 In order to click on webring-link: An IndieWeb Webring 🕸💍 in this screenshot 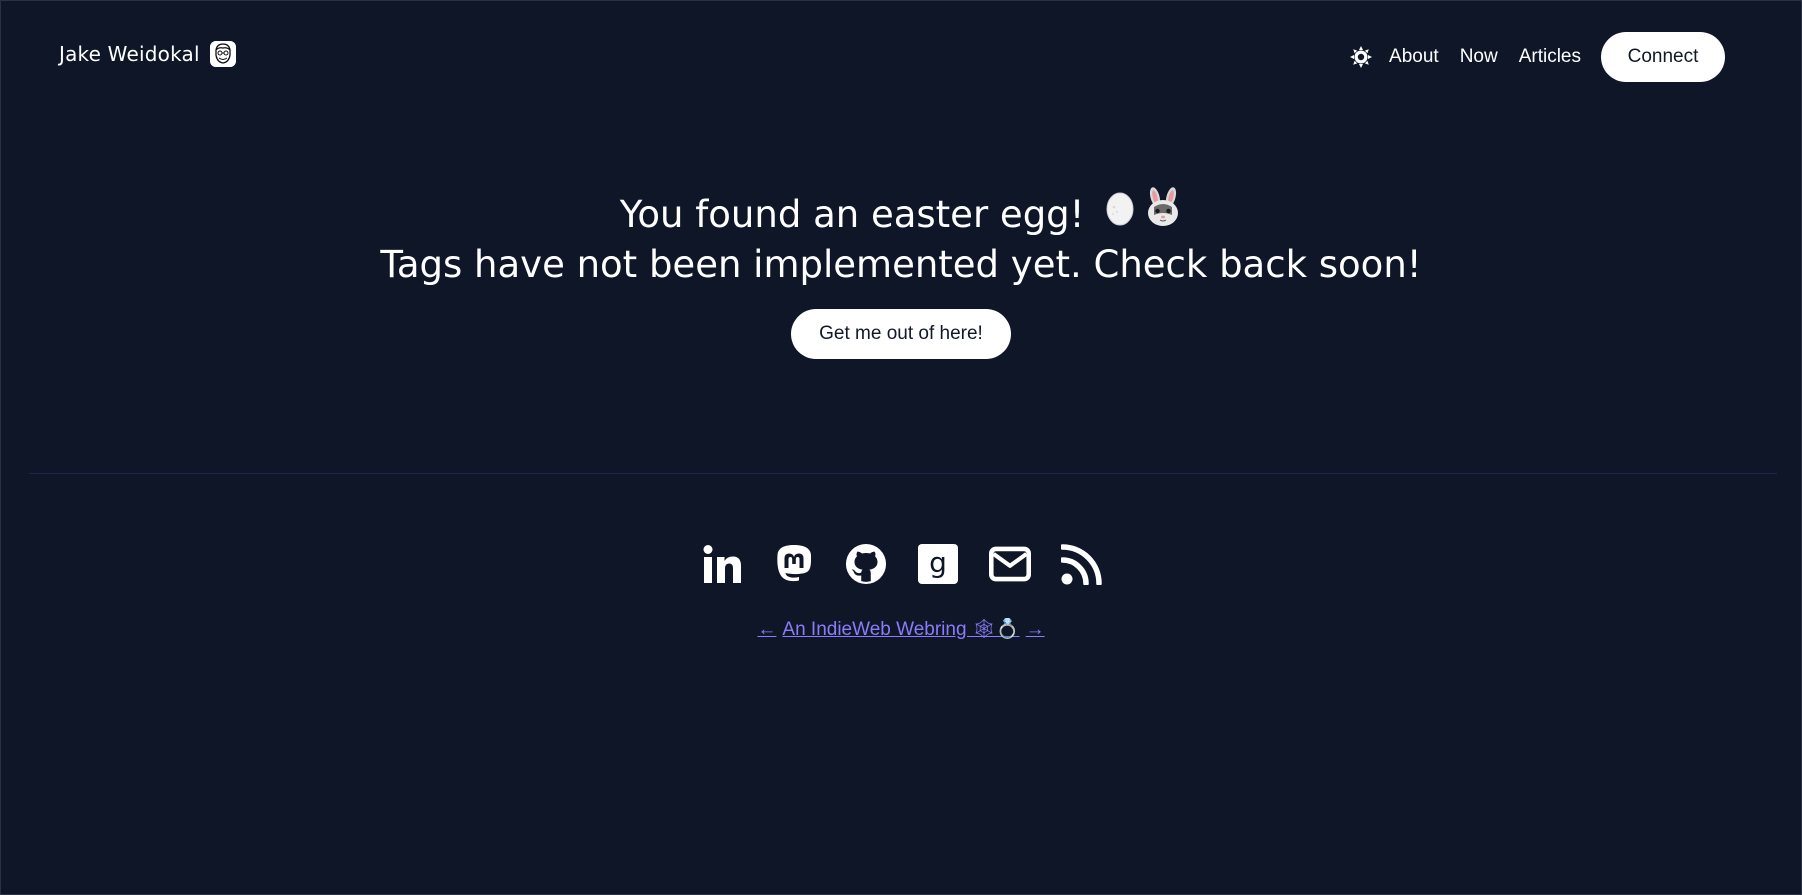, I will do `click(900, 629)`.